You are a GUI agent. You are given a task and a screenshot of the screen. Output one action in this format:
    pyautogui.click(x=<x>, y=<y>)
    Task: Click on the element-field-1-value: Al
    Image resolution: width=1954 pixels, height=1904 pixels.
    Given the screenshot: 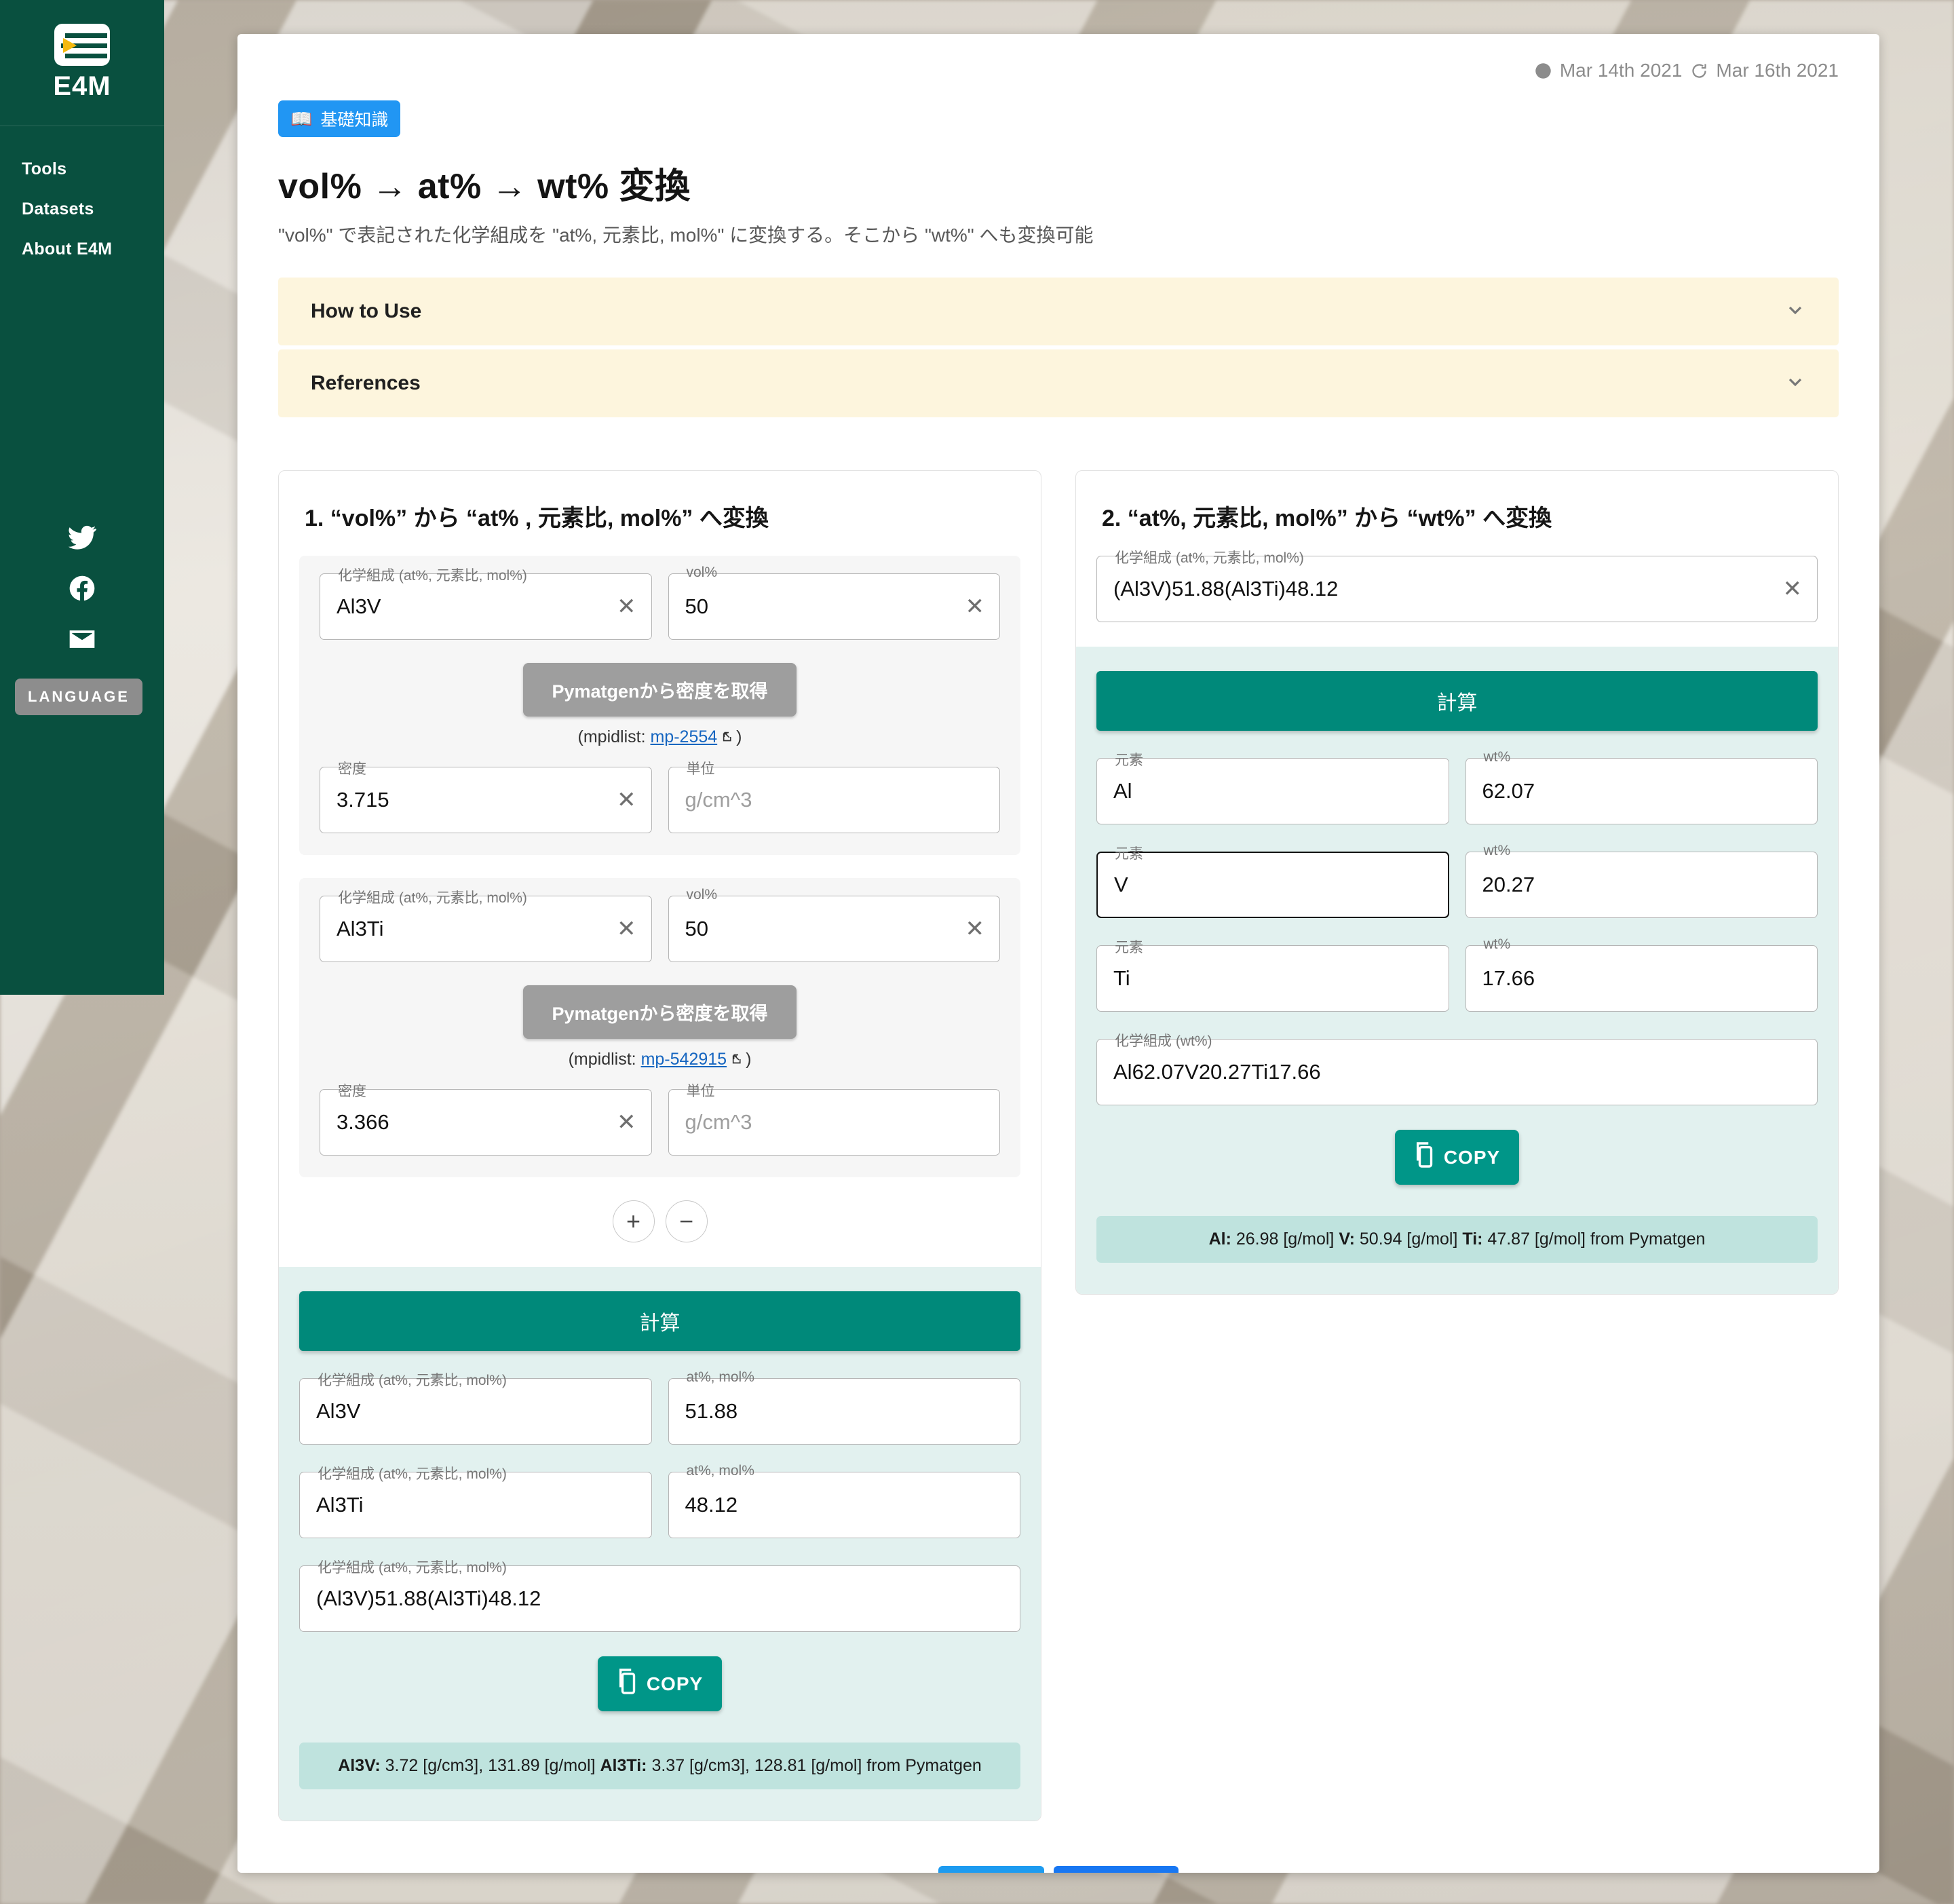 What is the action you would take?
    pyautogui.click(x=1122, y=791)
    